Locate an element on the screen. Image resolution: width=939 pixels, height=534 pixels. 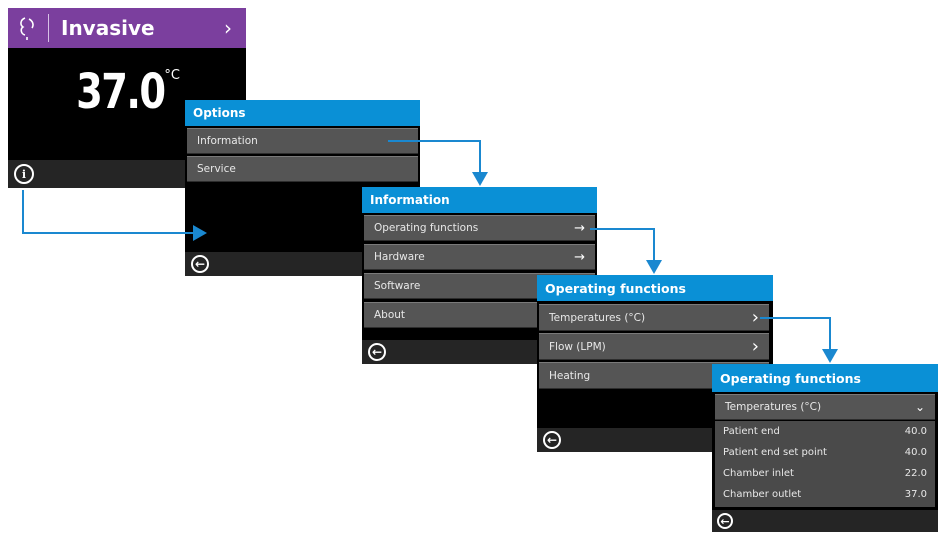
connector-info-to-options is located at coordinates (114, 215).